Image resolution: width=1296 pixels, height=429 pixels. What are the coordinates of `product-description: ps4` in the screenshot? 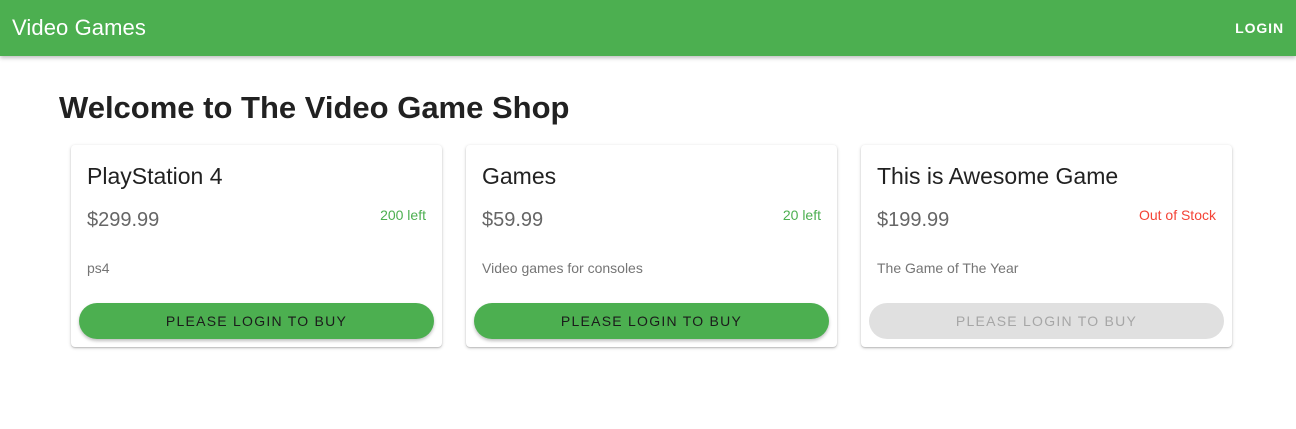 It's located at (98, 268).